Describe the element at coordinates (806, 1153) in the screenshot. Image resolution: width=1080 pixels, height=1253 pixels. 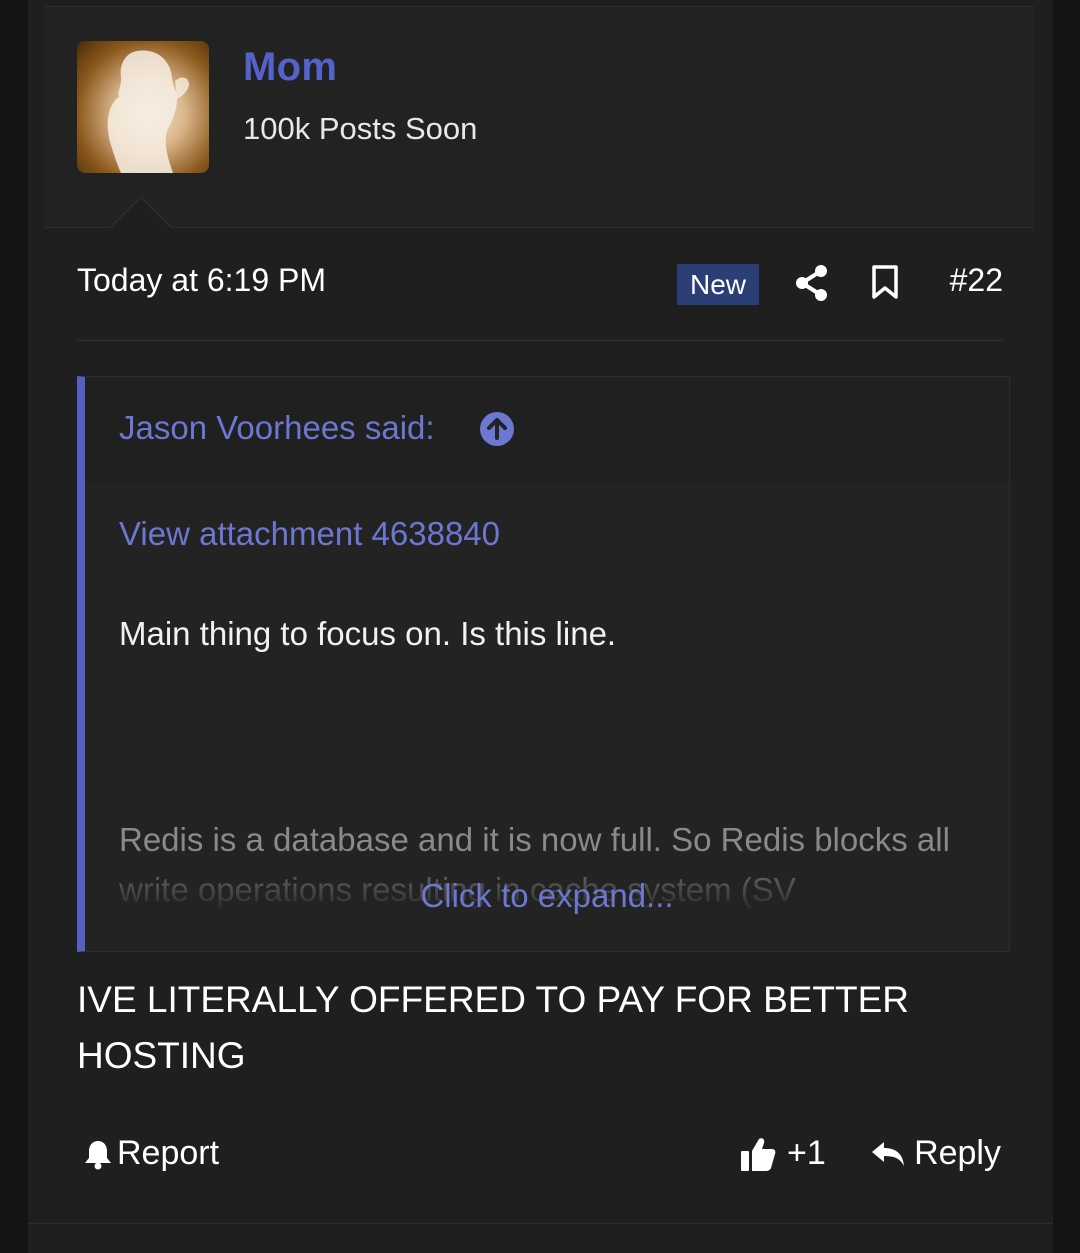
I see `like-count: +1` at that location.